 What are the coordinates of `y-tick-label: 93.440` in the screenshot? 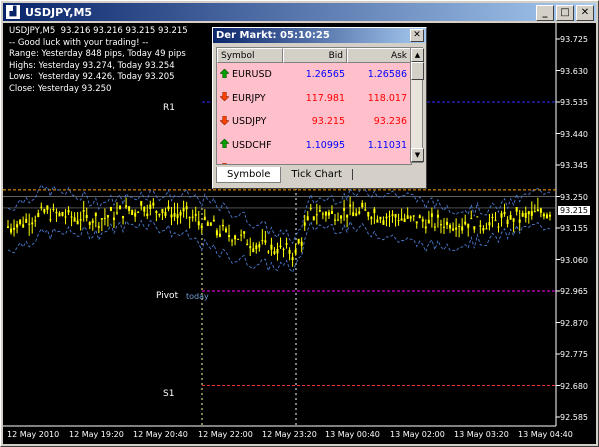 It's located at (574, 134).